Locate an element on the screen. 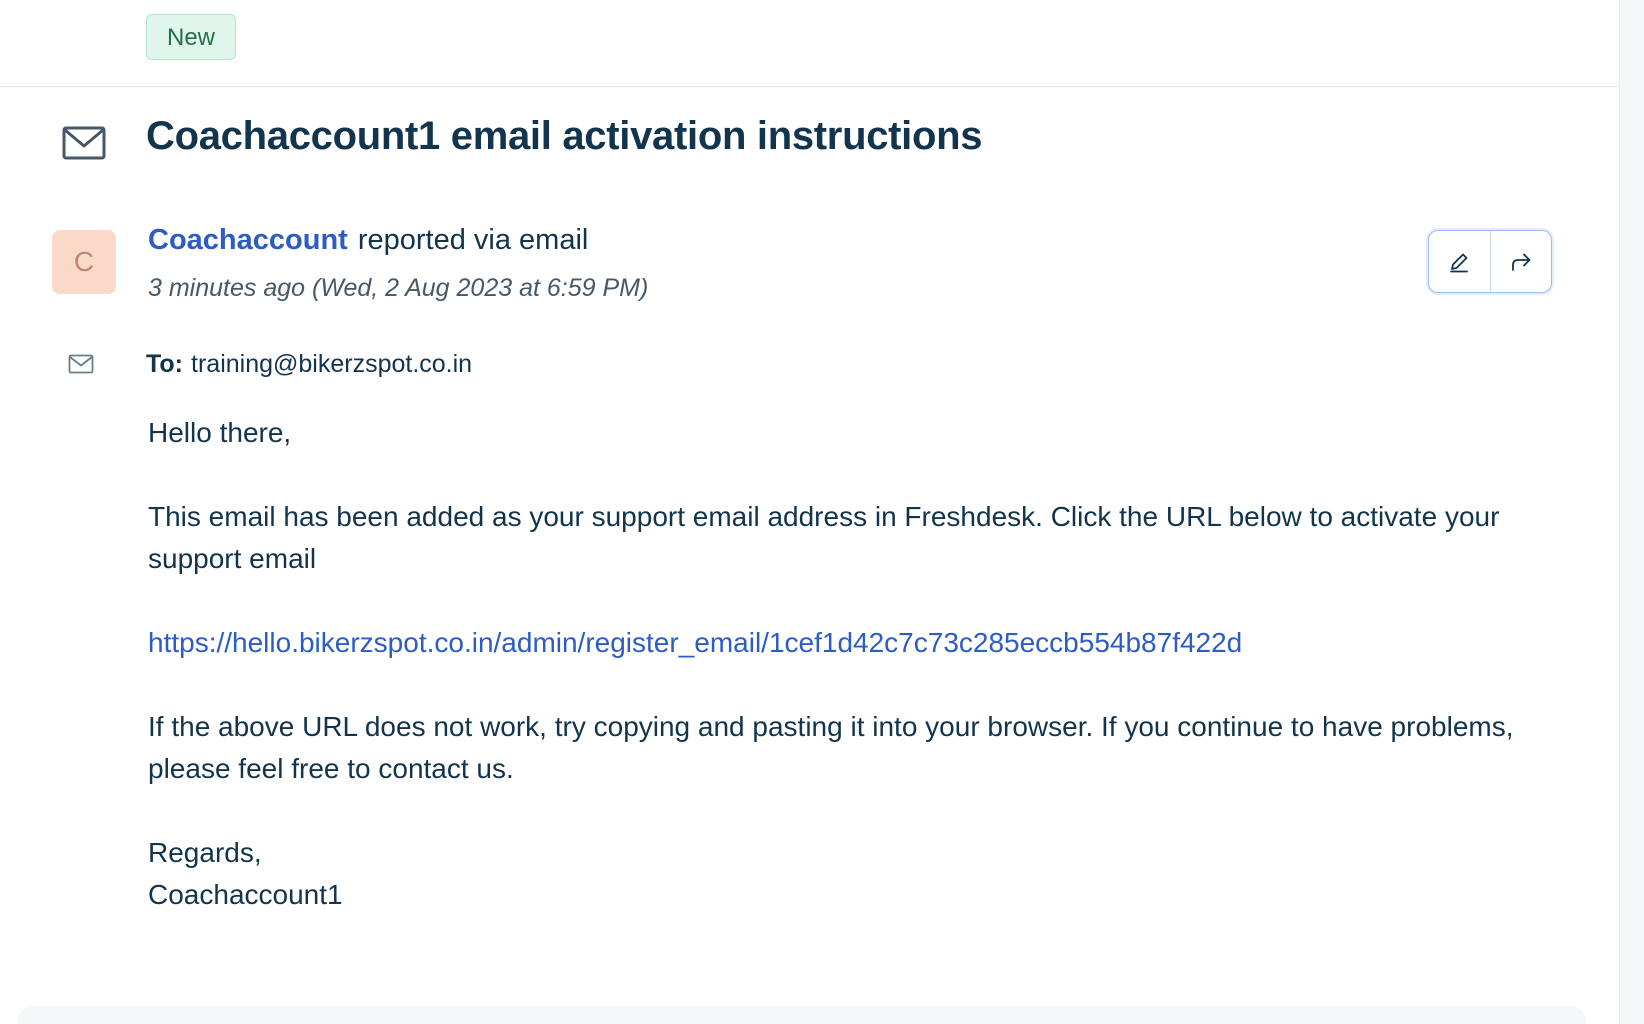 The image size is (1644, 1024). recipient-line: To: training@bikerzspot.co.in is located at coordinates (309, 364).